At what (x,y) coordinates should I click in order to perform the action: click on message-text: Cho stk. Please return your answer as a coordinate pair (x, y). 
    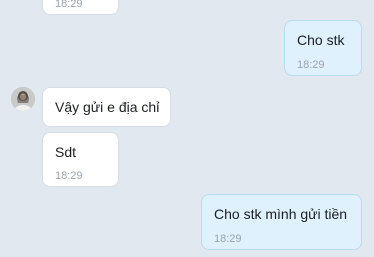
    Looking at the image, I should click on (321, 40).